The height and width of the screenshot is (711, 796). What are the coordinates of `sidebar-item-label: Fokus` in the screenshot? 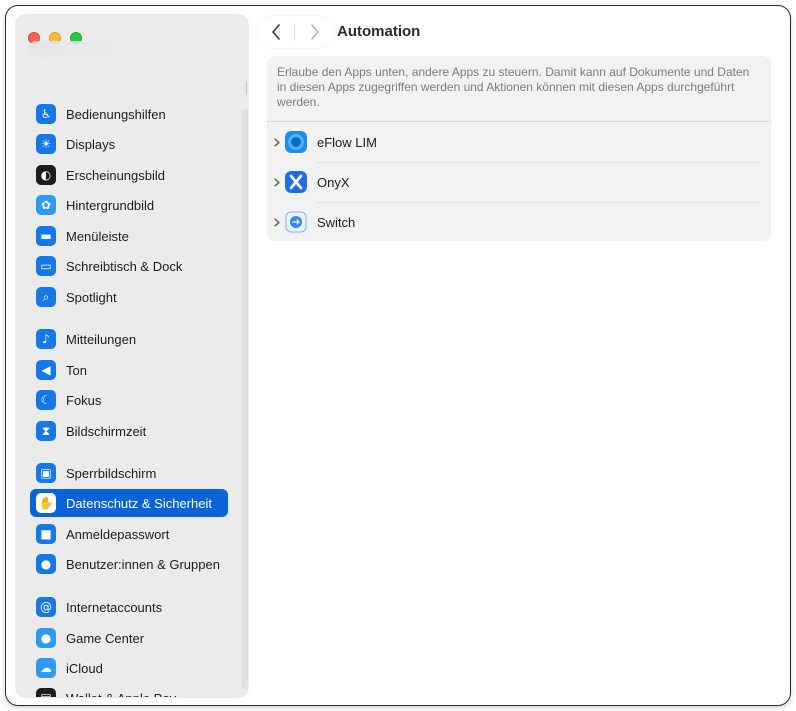 It's located at (84, 400).